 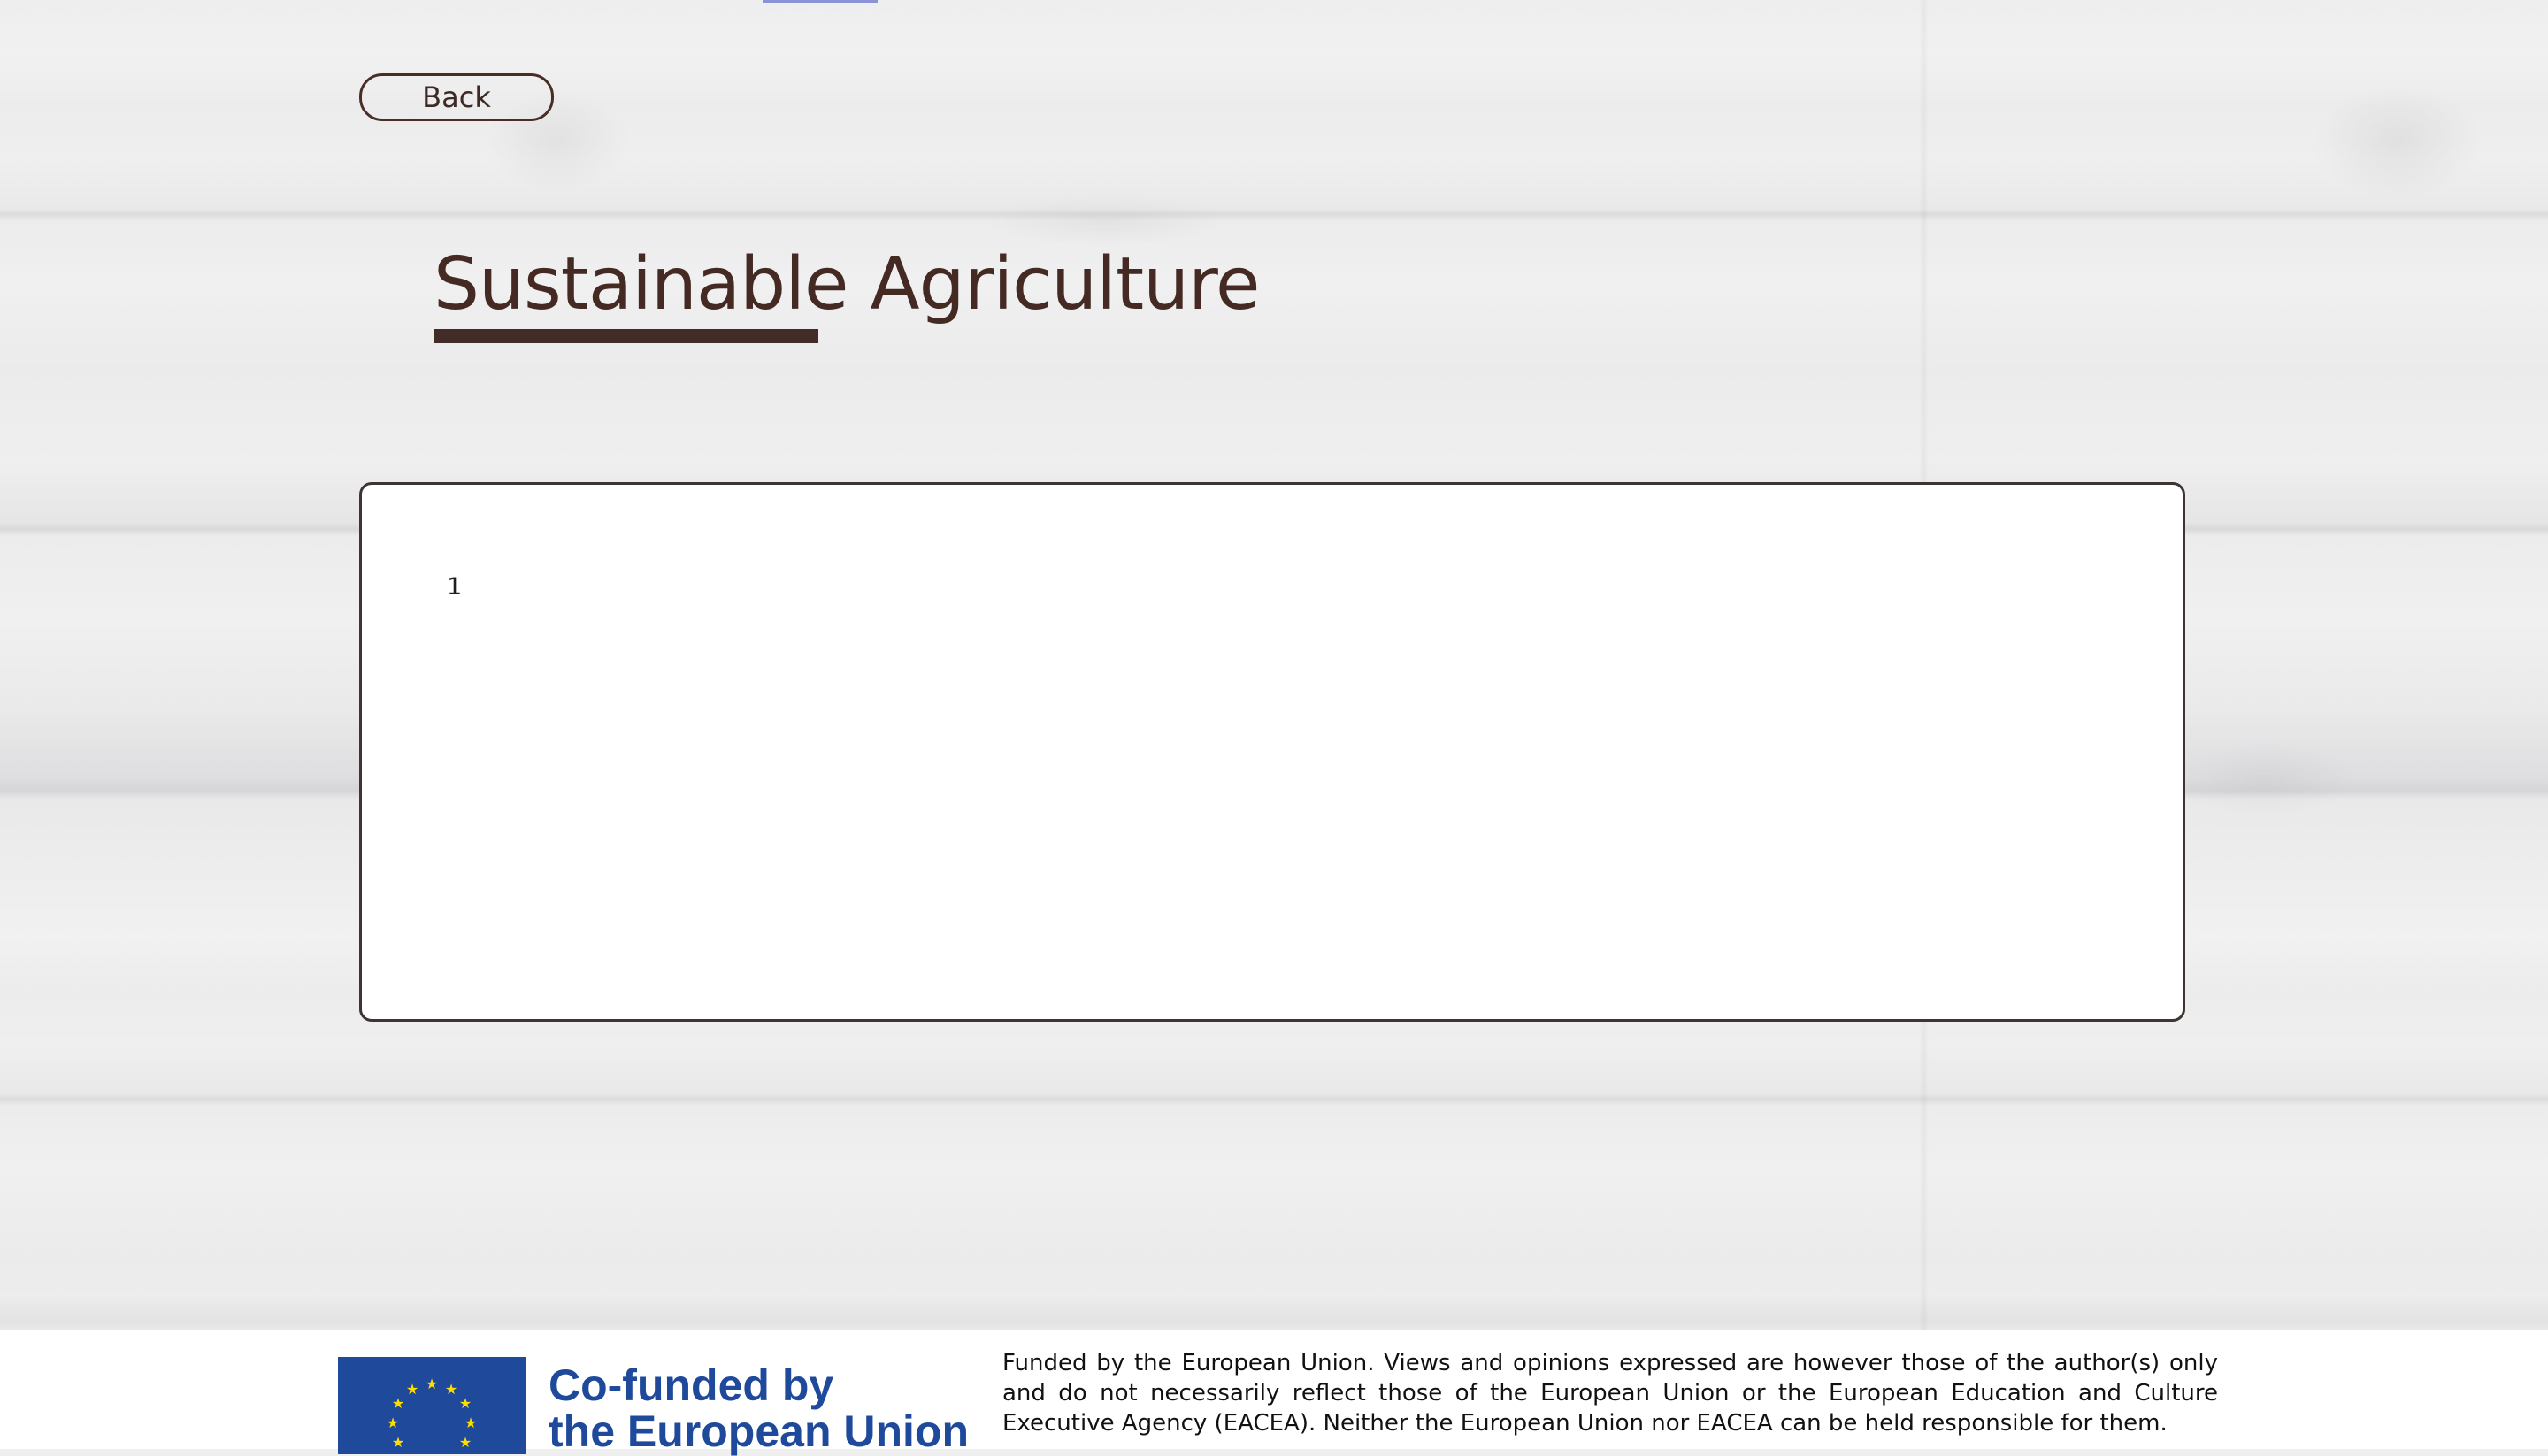 What do you see at coordinates (455, 587) in the screenshot?
I see `panel-text: 1` at bounding box center [455, 587].